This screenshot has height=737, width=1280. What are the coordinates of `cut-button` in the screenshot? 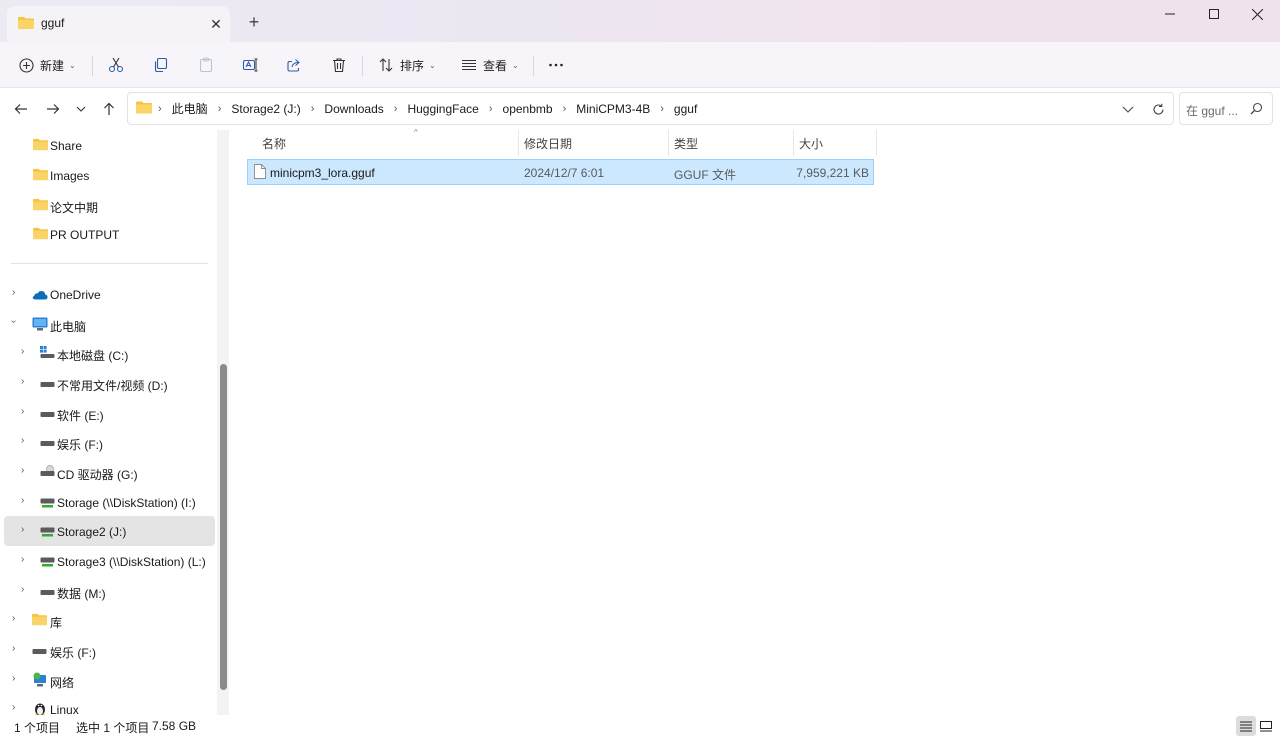 It's located at (116, 65).